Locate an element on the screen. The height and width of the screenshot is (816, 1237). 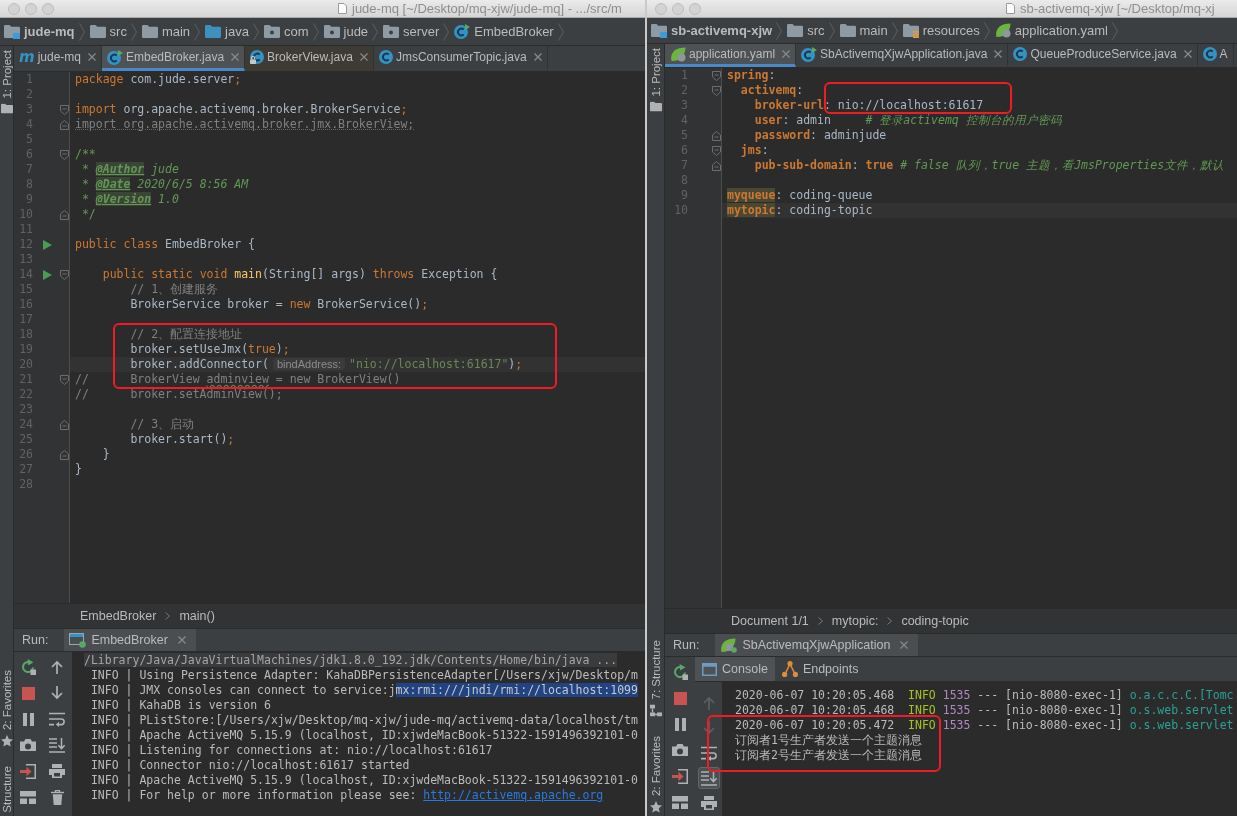
console-line: 2020-06-07 10:20:05.468 INFO 1535 --- [nio-8080-exec-1] o.s.web.servlet is located at coordinates (984, 709).